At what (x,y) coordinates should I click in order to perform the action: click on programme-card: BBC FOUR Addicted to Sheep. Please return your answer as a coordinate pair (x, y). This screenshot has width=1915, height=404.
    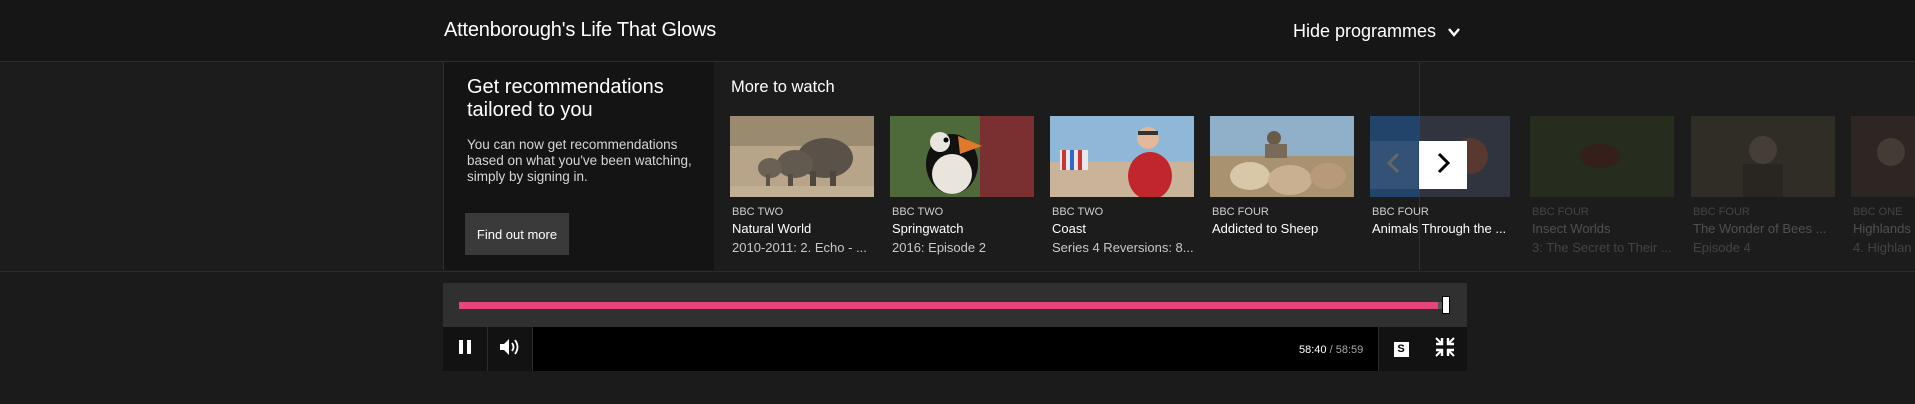
    Looking at the image, I should click on (1282, 191).